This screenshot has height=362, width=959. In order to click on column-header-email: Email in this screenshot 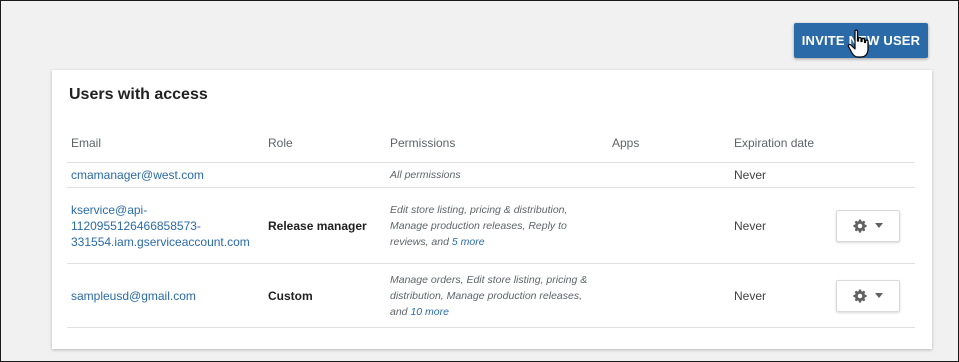, I will do `click(165, 147)`.